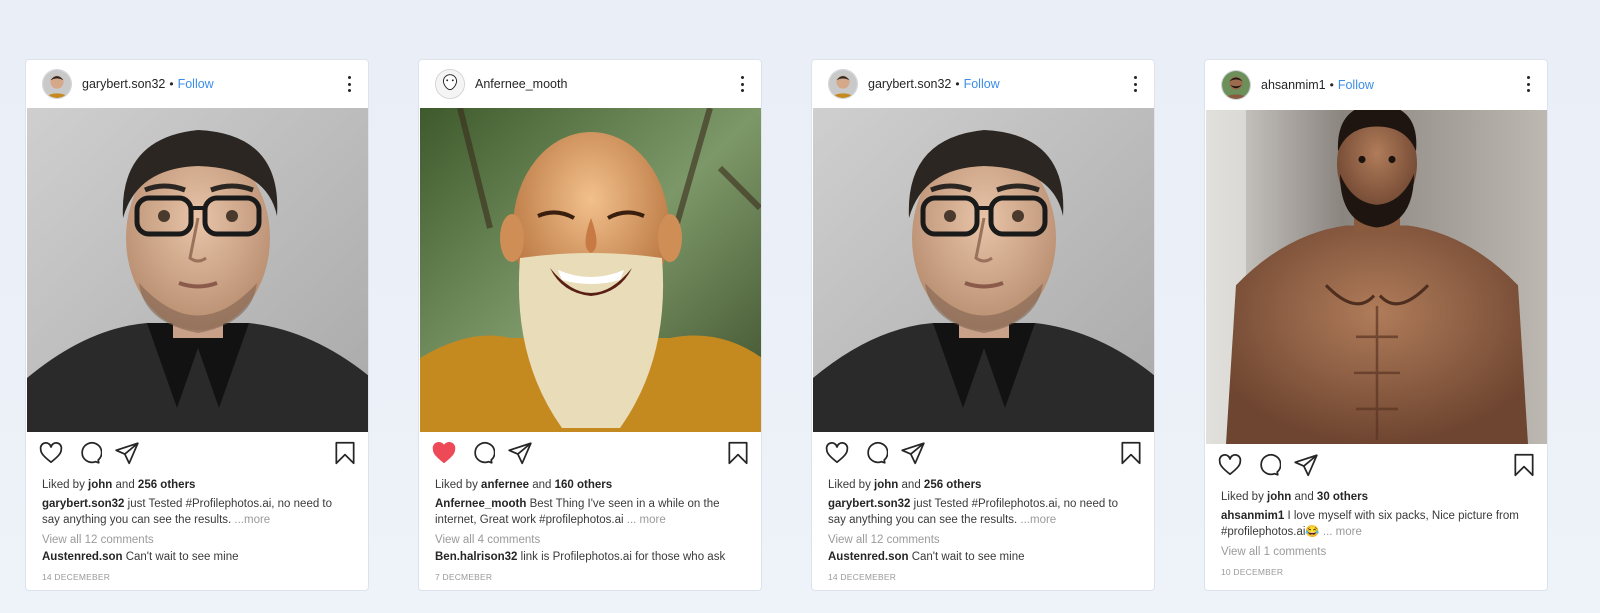  I want to click on likes-count: Liked by anfernee and 160 others, so click(590, 485).